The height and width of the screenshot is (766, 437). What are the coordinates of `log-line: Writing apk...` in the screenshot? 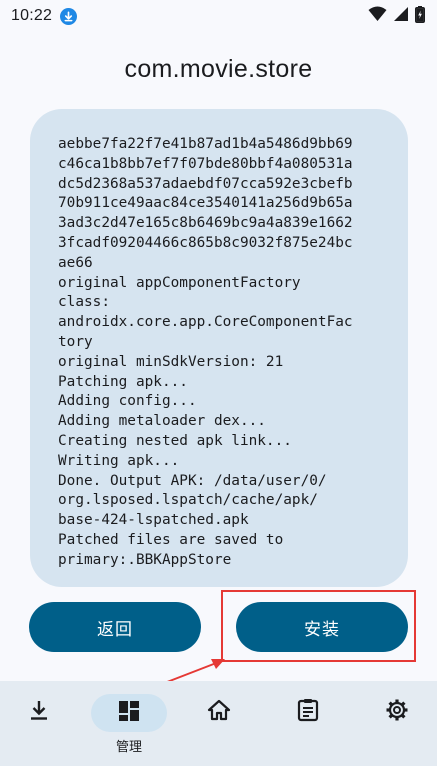 It's located at (119, 460).